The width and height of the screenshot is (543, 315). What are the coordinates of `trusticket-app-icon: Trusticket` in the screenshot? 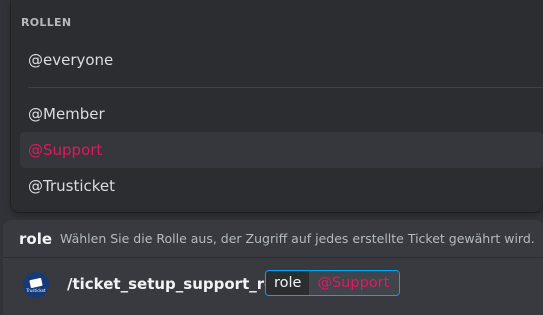 It's located at (36, 285).